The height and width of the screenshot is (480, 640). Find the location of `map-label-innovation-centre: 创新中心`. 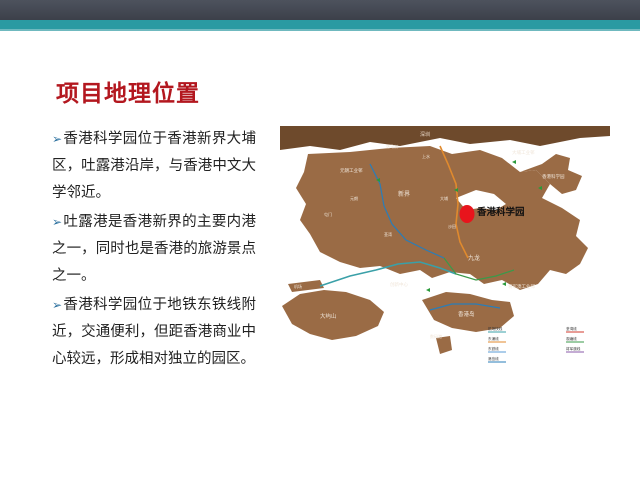

map-label-innovation-centre: 创新中心 is located at coordinates (399, 284).